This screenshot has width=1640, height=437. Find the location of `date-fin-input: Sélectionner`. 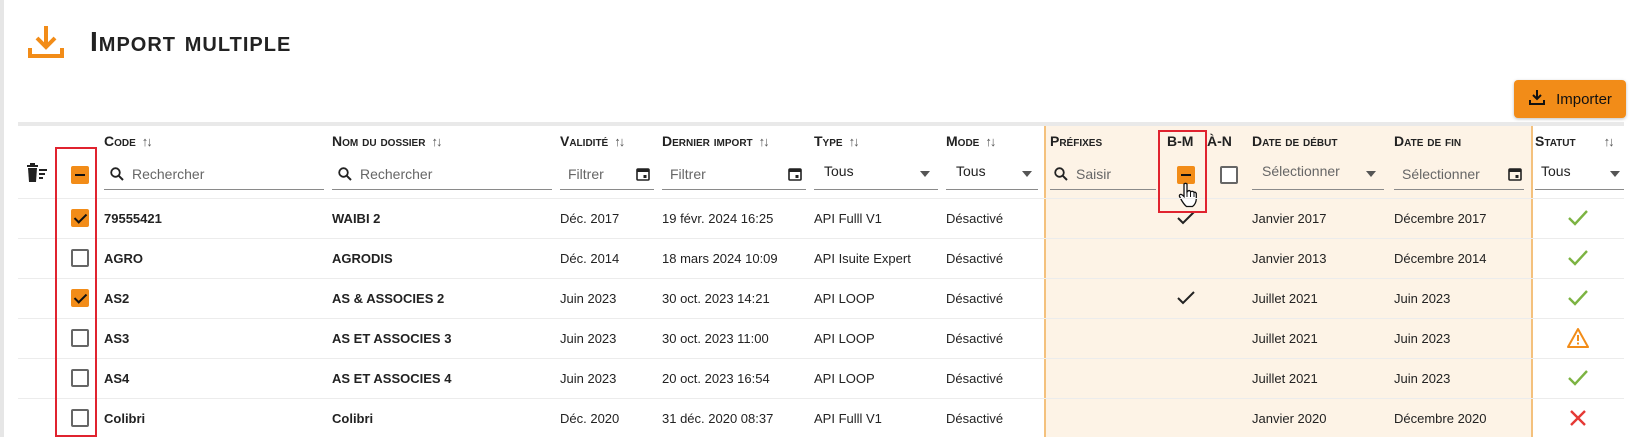

date-fin-input: Sélectionner is located at coordinates (1459, 174).